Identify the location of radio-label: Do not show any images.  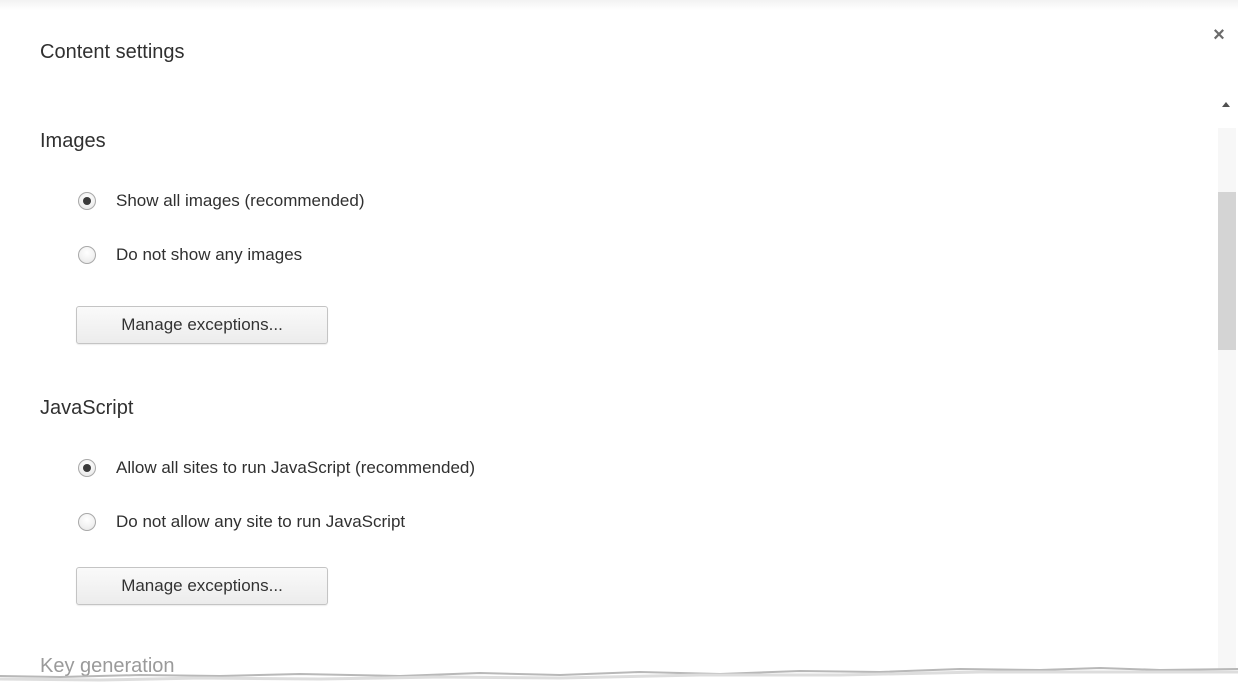
(209, 254).